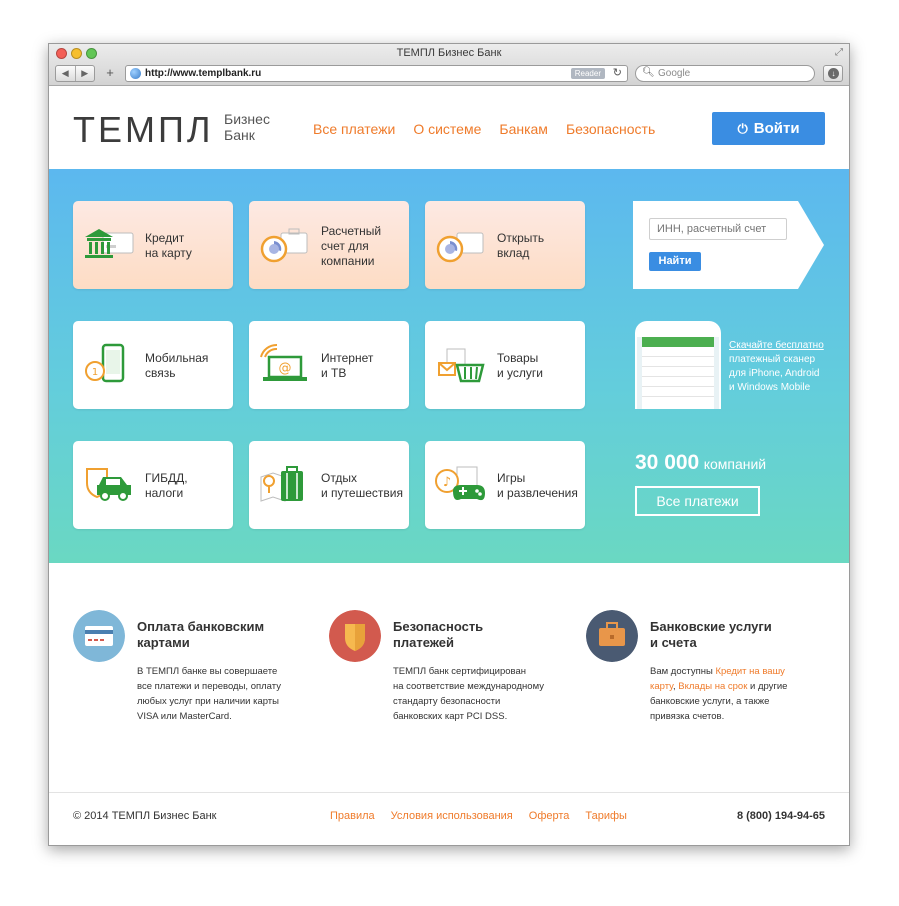 The image size is (899, 906). Describe the element at coordinates (348, 261) in the screenshot. I see `tile-label-line: компании` at that location.